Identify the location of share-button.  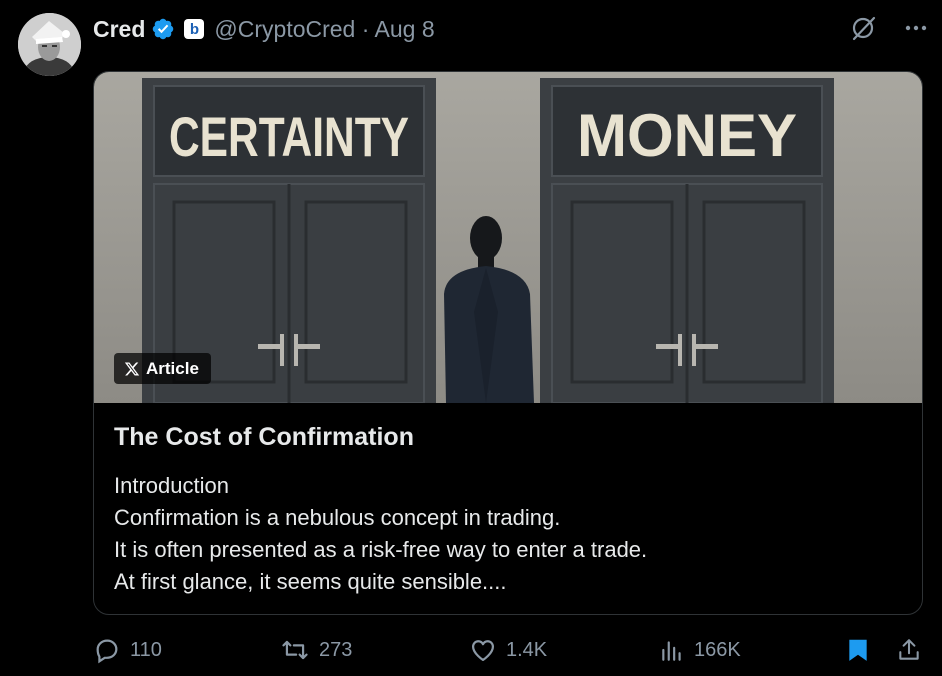
(909, 650).